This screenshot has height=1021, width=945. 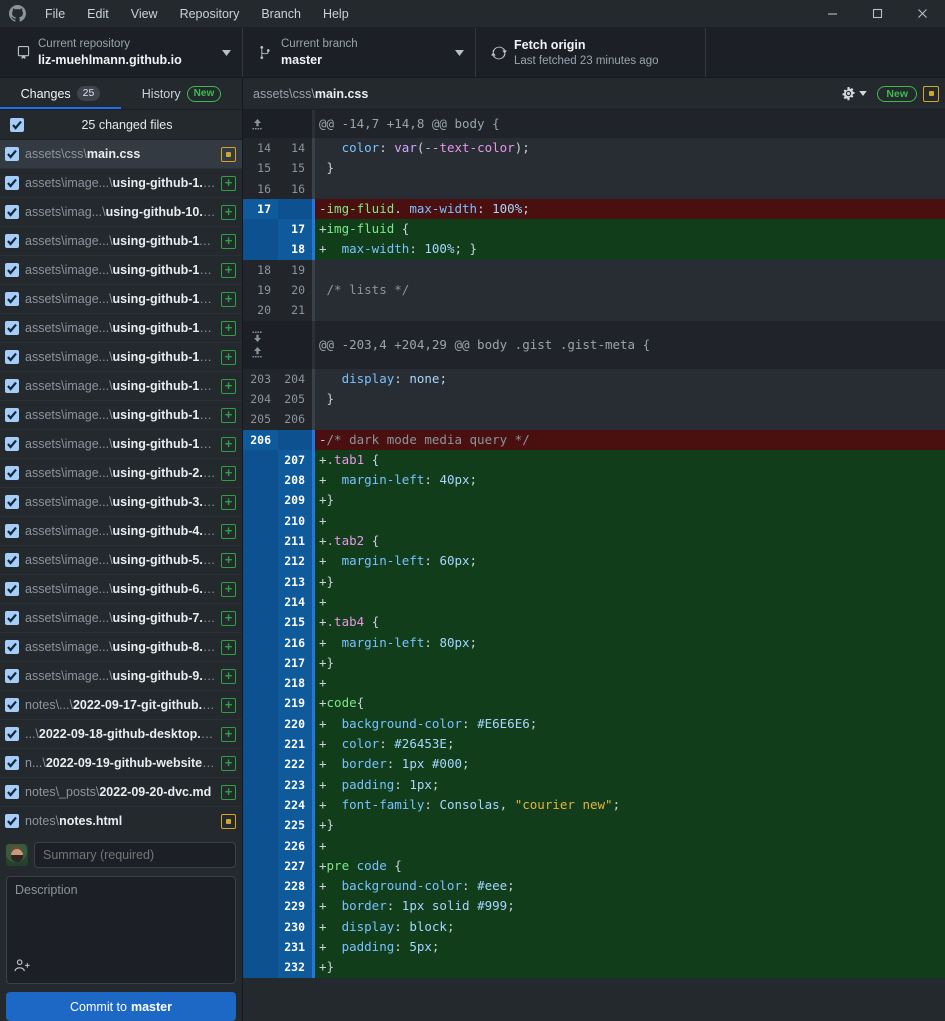 What do you see at coordinates (121, 212) in the screenshot?
I see `file-row: assets\imag...\using-github-10.jpeg +` at bounding box center [121, 212].